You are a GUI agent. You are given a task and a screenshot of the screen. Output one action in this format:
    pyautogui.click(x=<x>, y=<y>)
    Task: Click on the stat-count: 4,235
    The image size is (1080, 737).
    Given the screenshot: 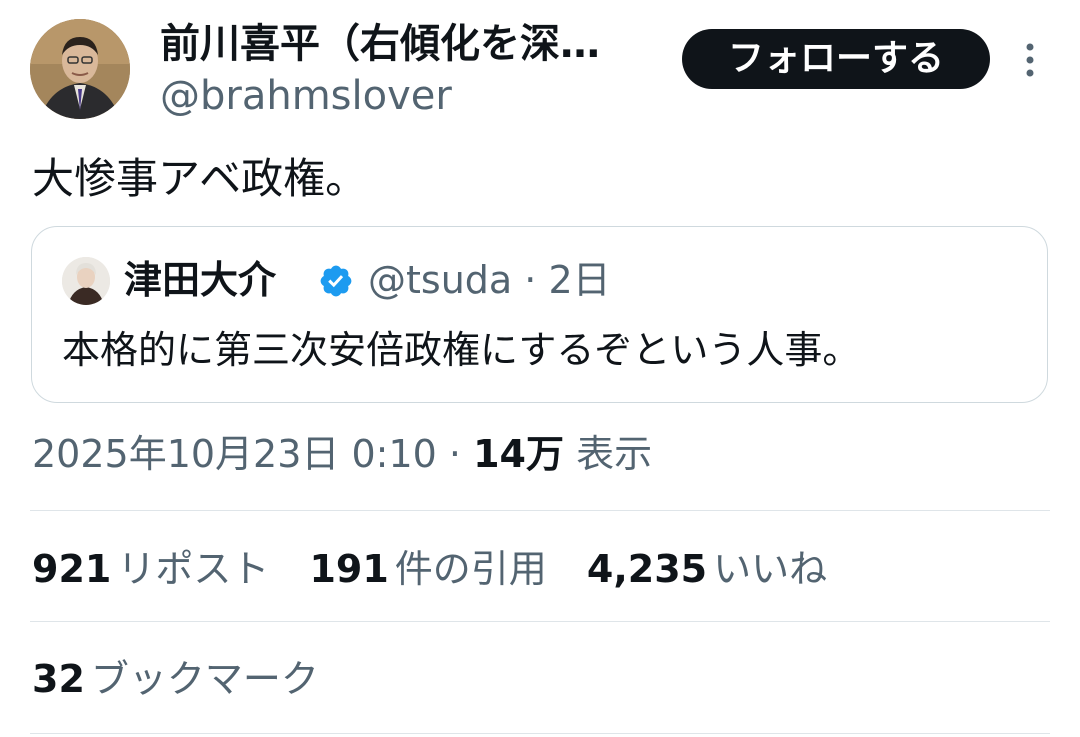 What is the action you would take?
    pyautogui.click(x=647, y=569)
    